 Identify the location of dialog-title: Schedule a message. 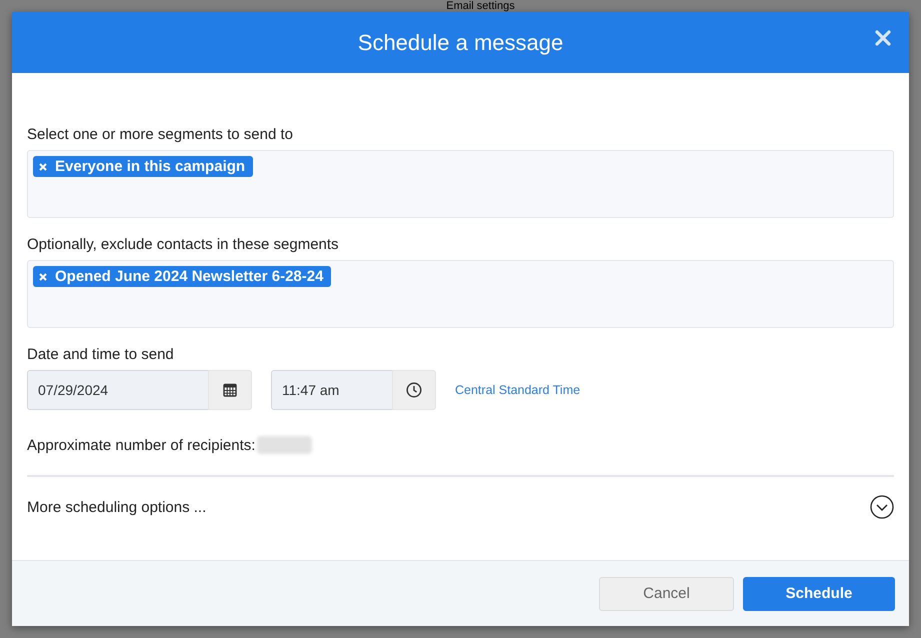
(461, 43).